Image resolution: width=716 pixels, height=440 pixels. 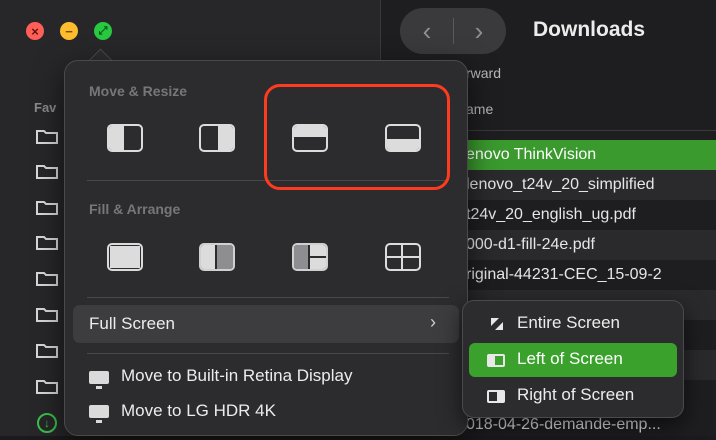 I want to click on nav-divider, so click(x=453, y=31).